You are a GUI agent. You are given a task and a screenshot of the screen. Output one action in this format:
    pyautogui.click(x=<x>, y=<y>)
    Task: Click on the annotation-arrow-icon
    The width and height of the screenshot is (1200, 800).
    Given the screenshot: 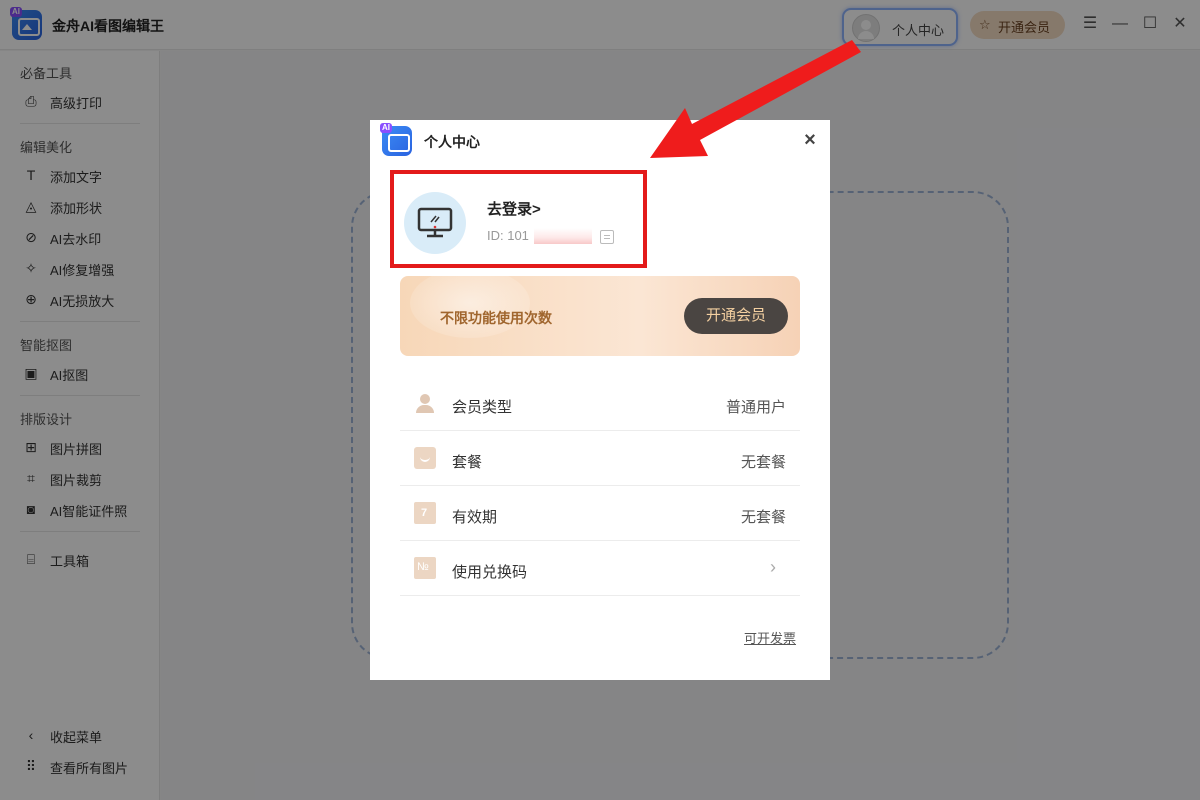 What is the action you would take?
    pyautogui.click(x=755, y=99)
    